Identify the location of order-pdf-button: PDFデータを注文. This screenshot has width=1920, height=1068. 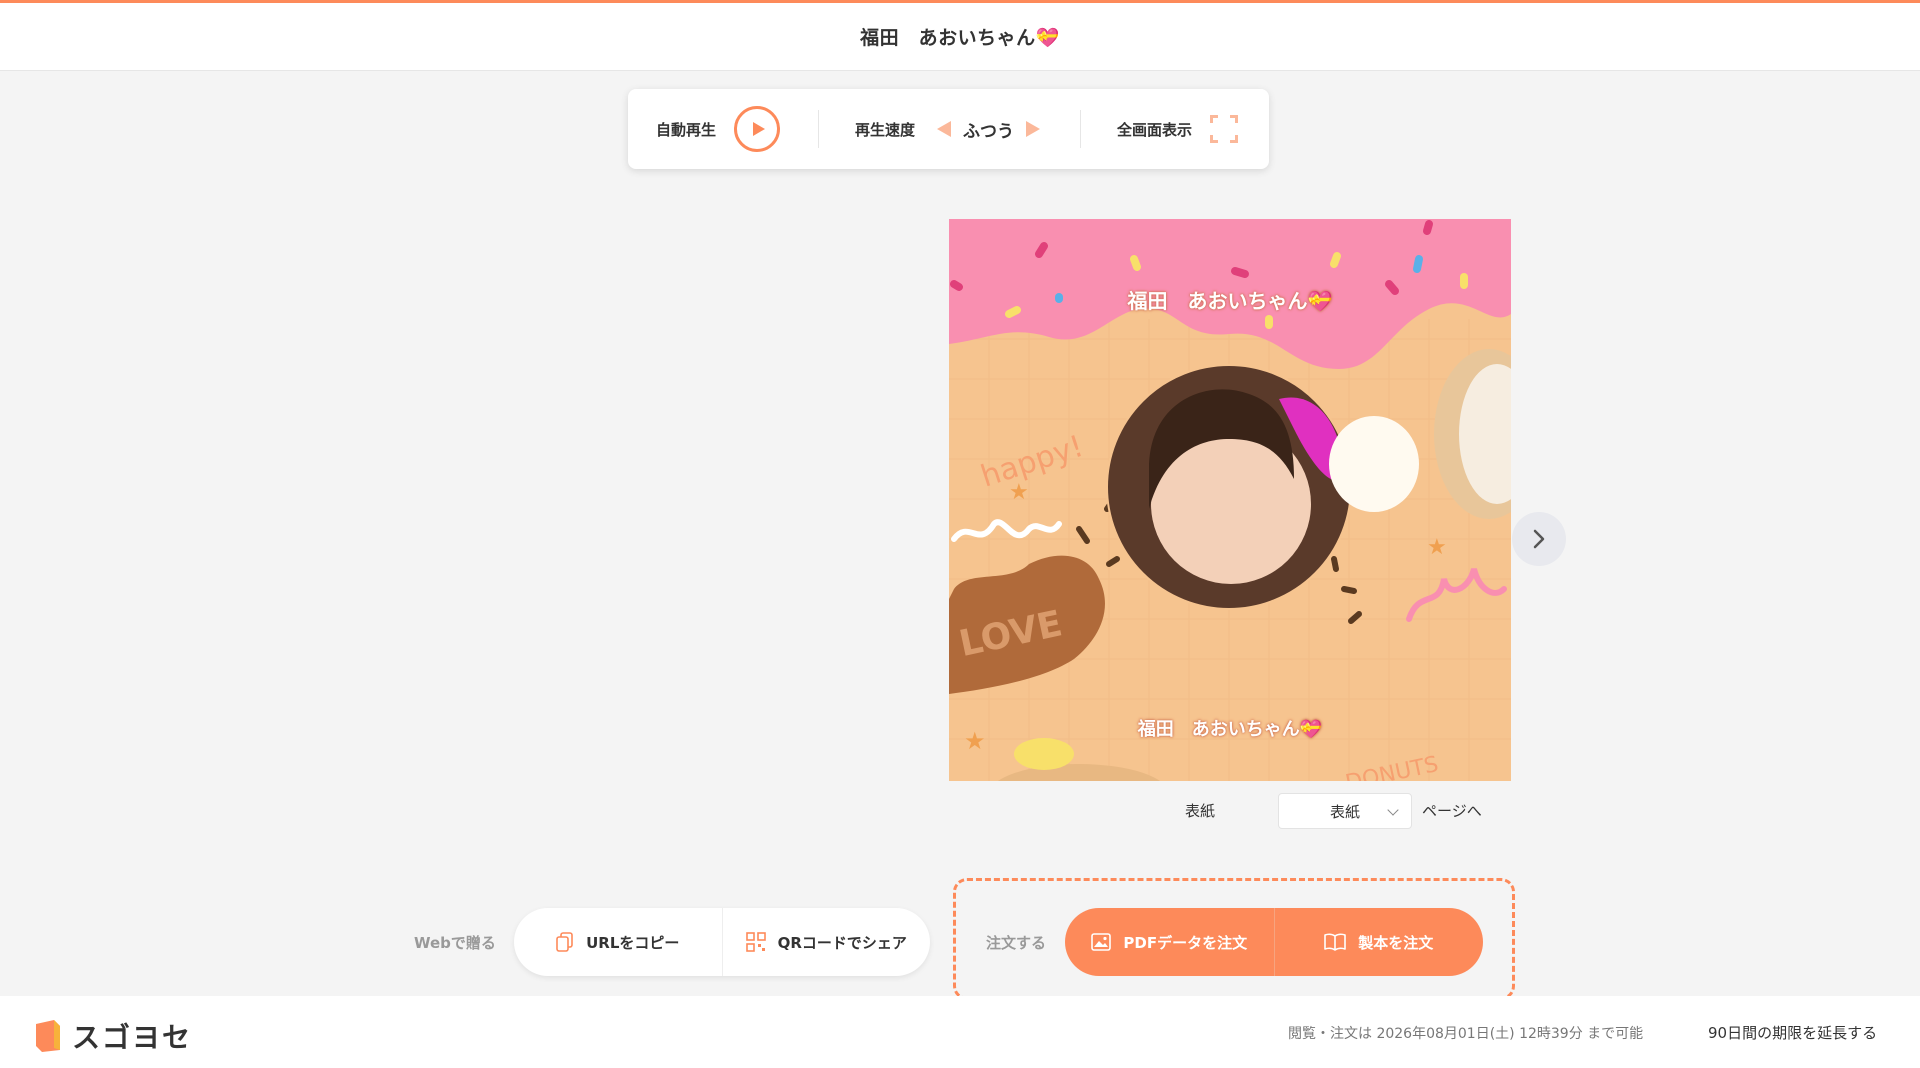
(1169, 942).